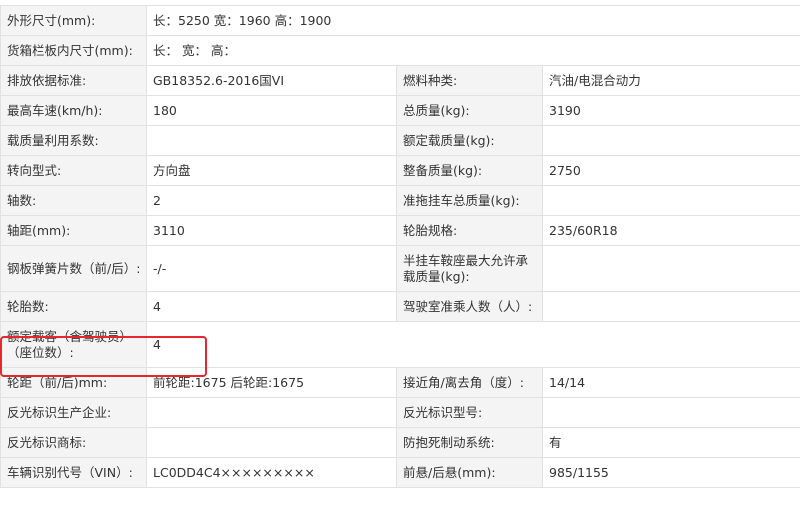 This screenshot has width=800, height=508. I want to click on value-seating-capacity: 4, so click(473, 344).